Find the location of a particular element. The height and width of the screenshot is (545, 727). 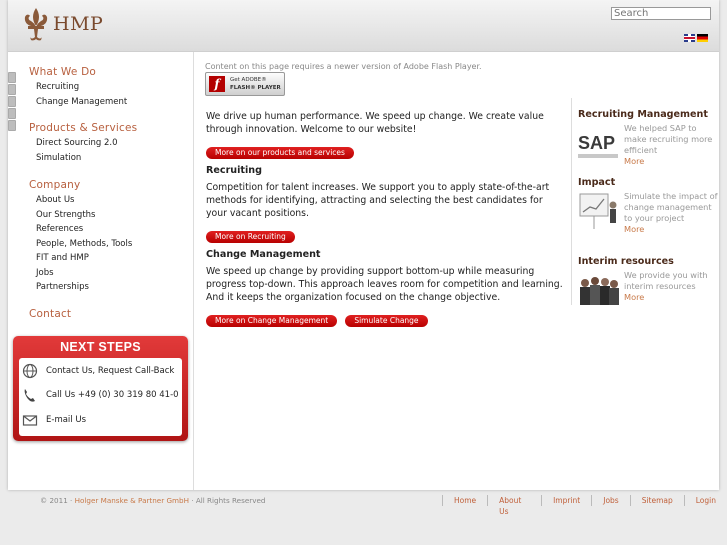

logo: HMP is located at coordinates (62, 24).